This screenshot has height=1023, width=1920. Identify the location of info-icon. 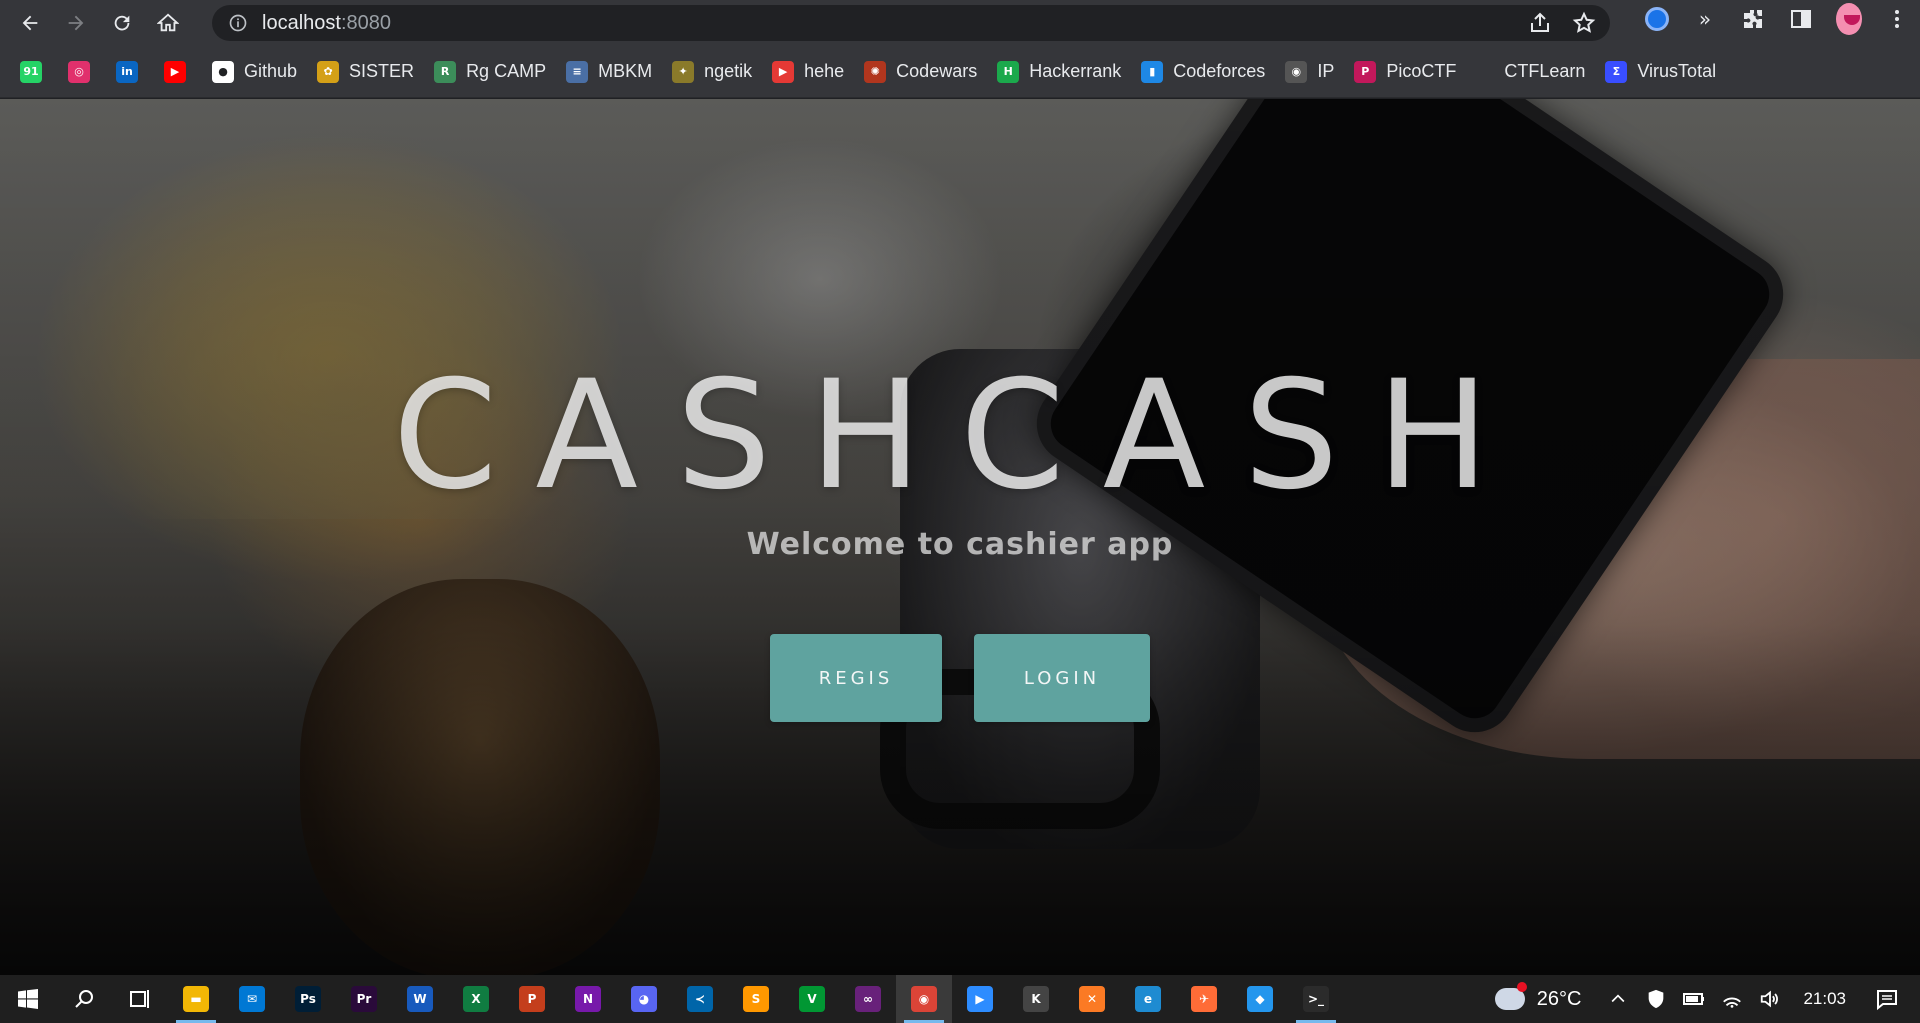
(238, 23).